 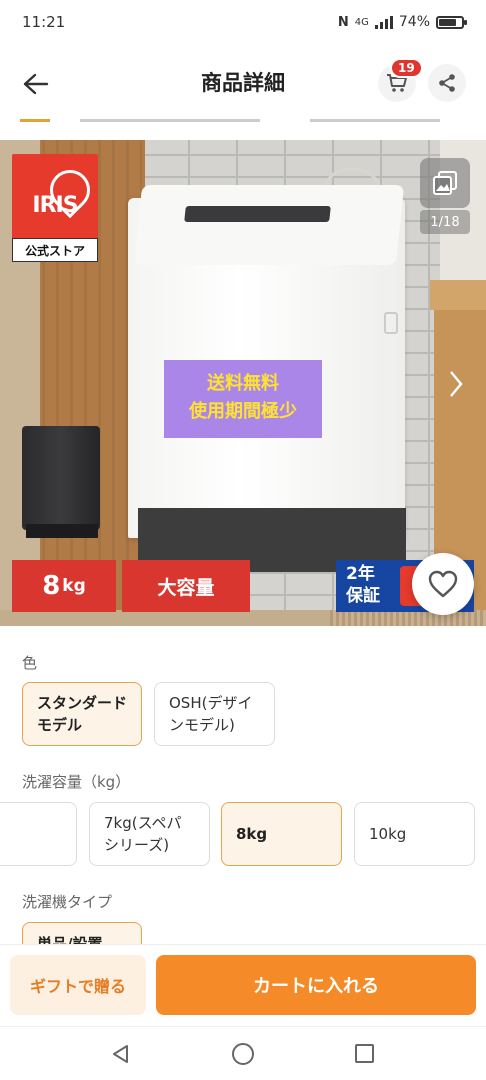 What do you see at coordinates (211, 714) in the screenshot?
I see `option-label: OSH(デザインモデル)` at bounding box center [211, 714].